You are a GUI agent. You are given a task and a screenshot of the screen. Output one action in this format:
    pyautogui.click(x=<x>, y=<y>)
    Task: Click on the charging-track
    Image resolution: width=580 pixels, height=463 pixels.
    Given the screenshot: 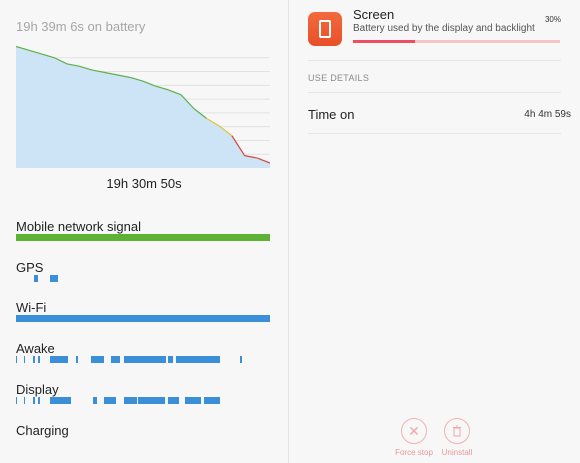 What is the action you would take?
    pyautogui.click(x=143, y=441)
    